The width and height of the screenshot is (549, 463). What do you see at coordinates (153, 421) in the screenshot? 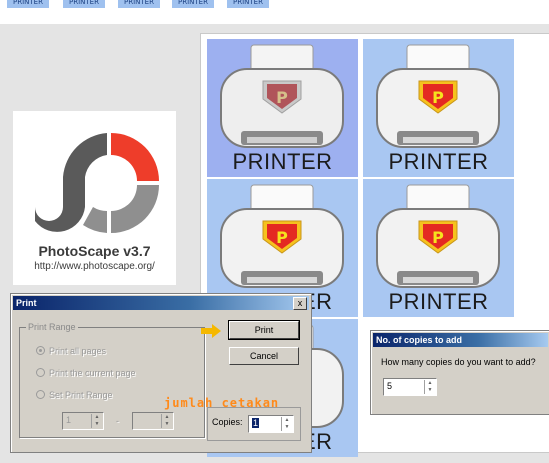
I see `range-to-stepper: ▲ ▼` at bounding box center [153, 421].